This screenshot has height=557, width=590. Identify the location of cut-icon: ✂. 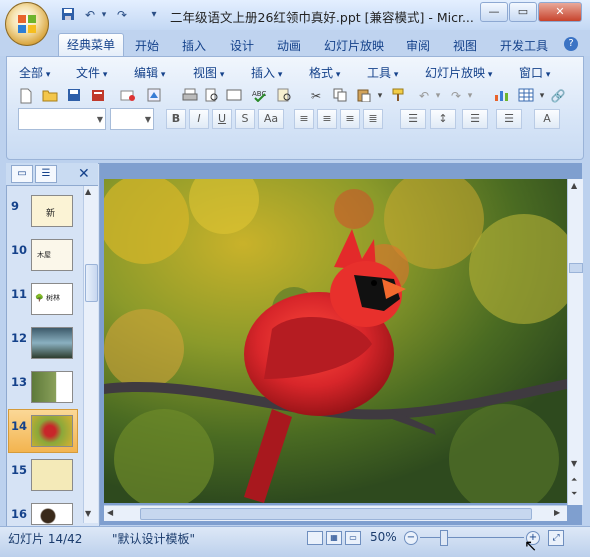
(316, 96).